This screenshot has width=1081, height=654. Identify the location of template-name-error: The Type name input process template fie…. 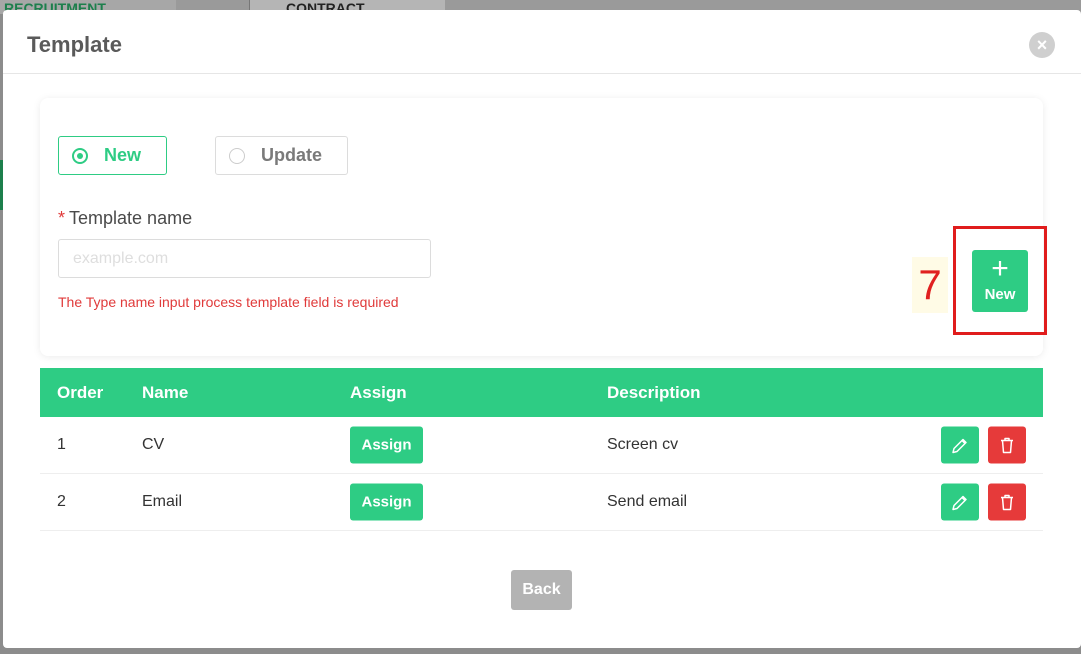
(228, 302).